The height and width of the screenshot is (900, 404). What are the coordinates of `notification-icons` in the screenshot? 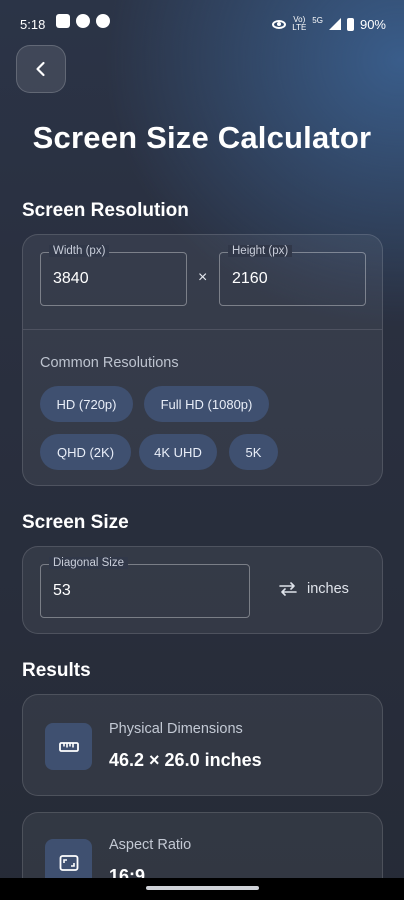 It's located at (83, 21).